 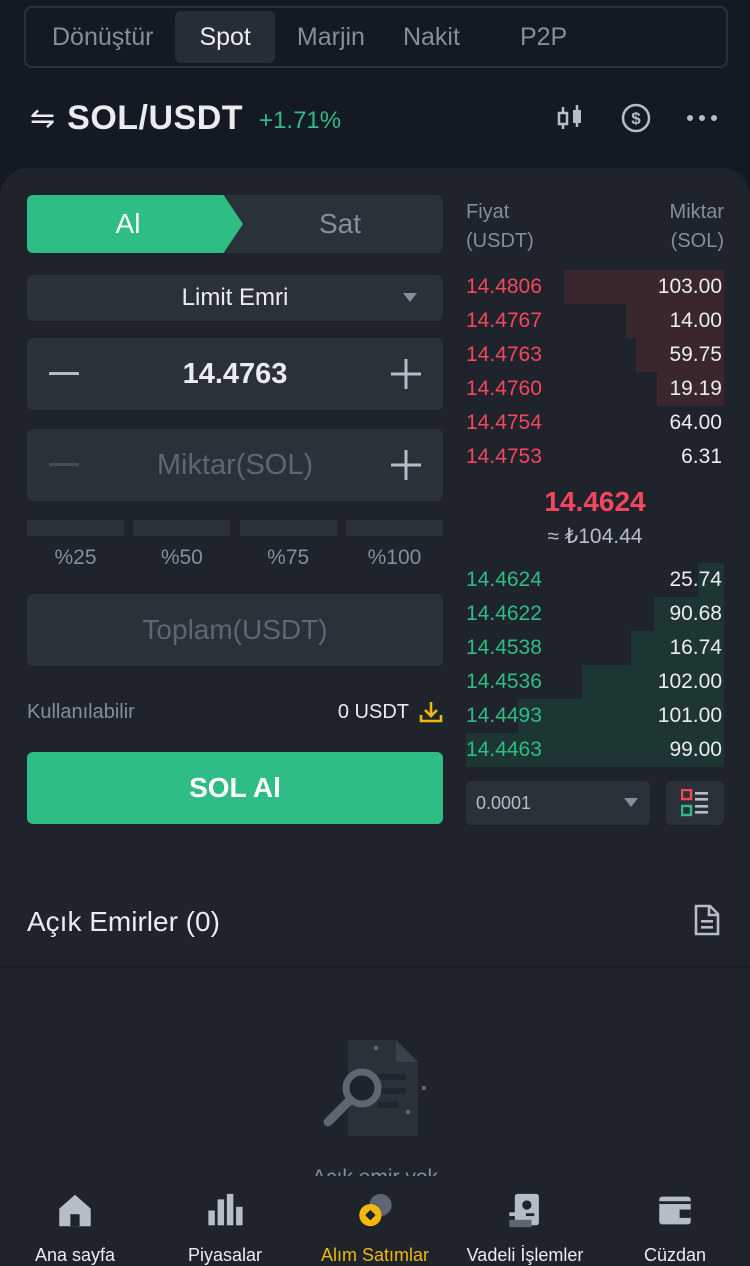 What do you see at coordinates (504, 422) in the screenshot?
I see `ask-price: 14.4754` at bounding box center [504, 422].